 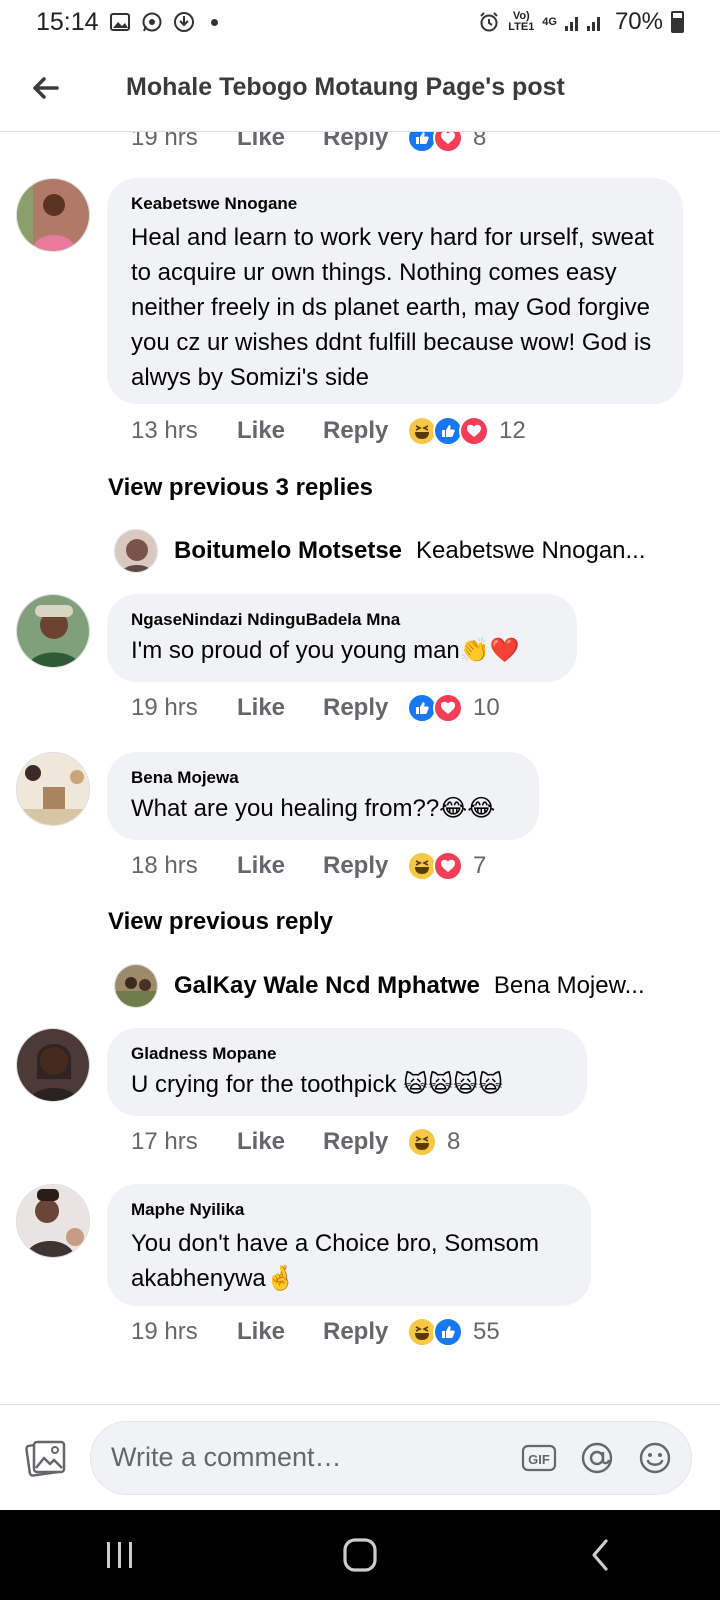 I want to click on gif-icon: GIF, so click(x=539, y=1457).